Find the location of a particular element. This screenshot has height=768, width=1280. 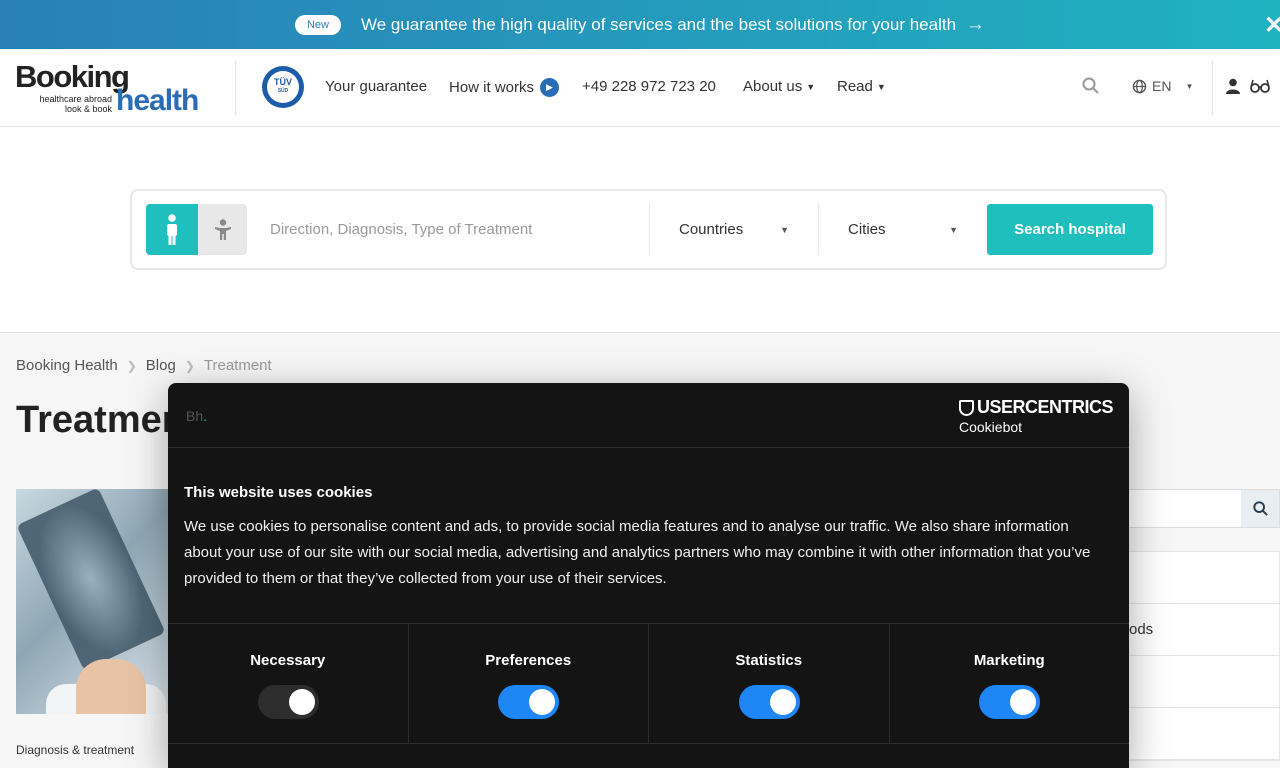

nav-how-it-works: How it works ▶ is located at coordinates (504, 87).